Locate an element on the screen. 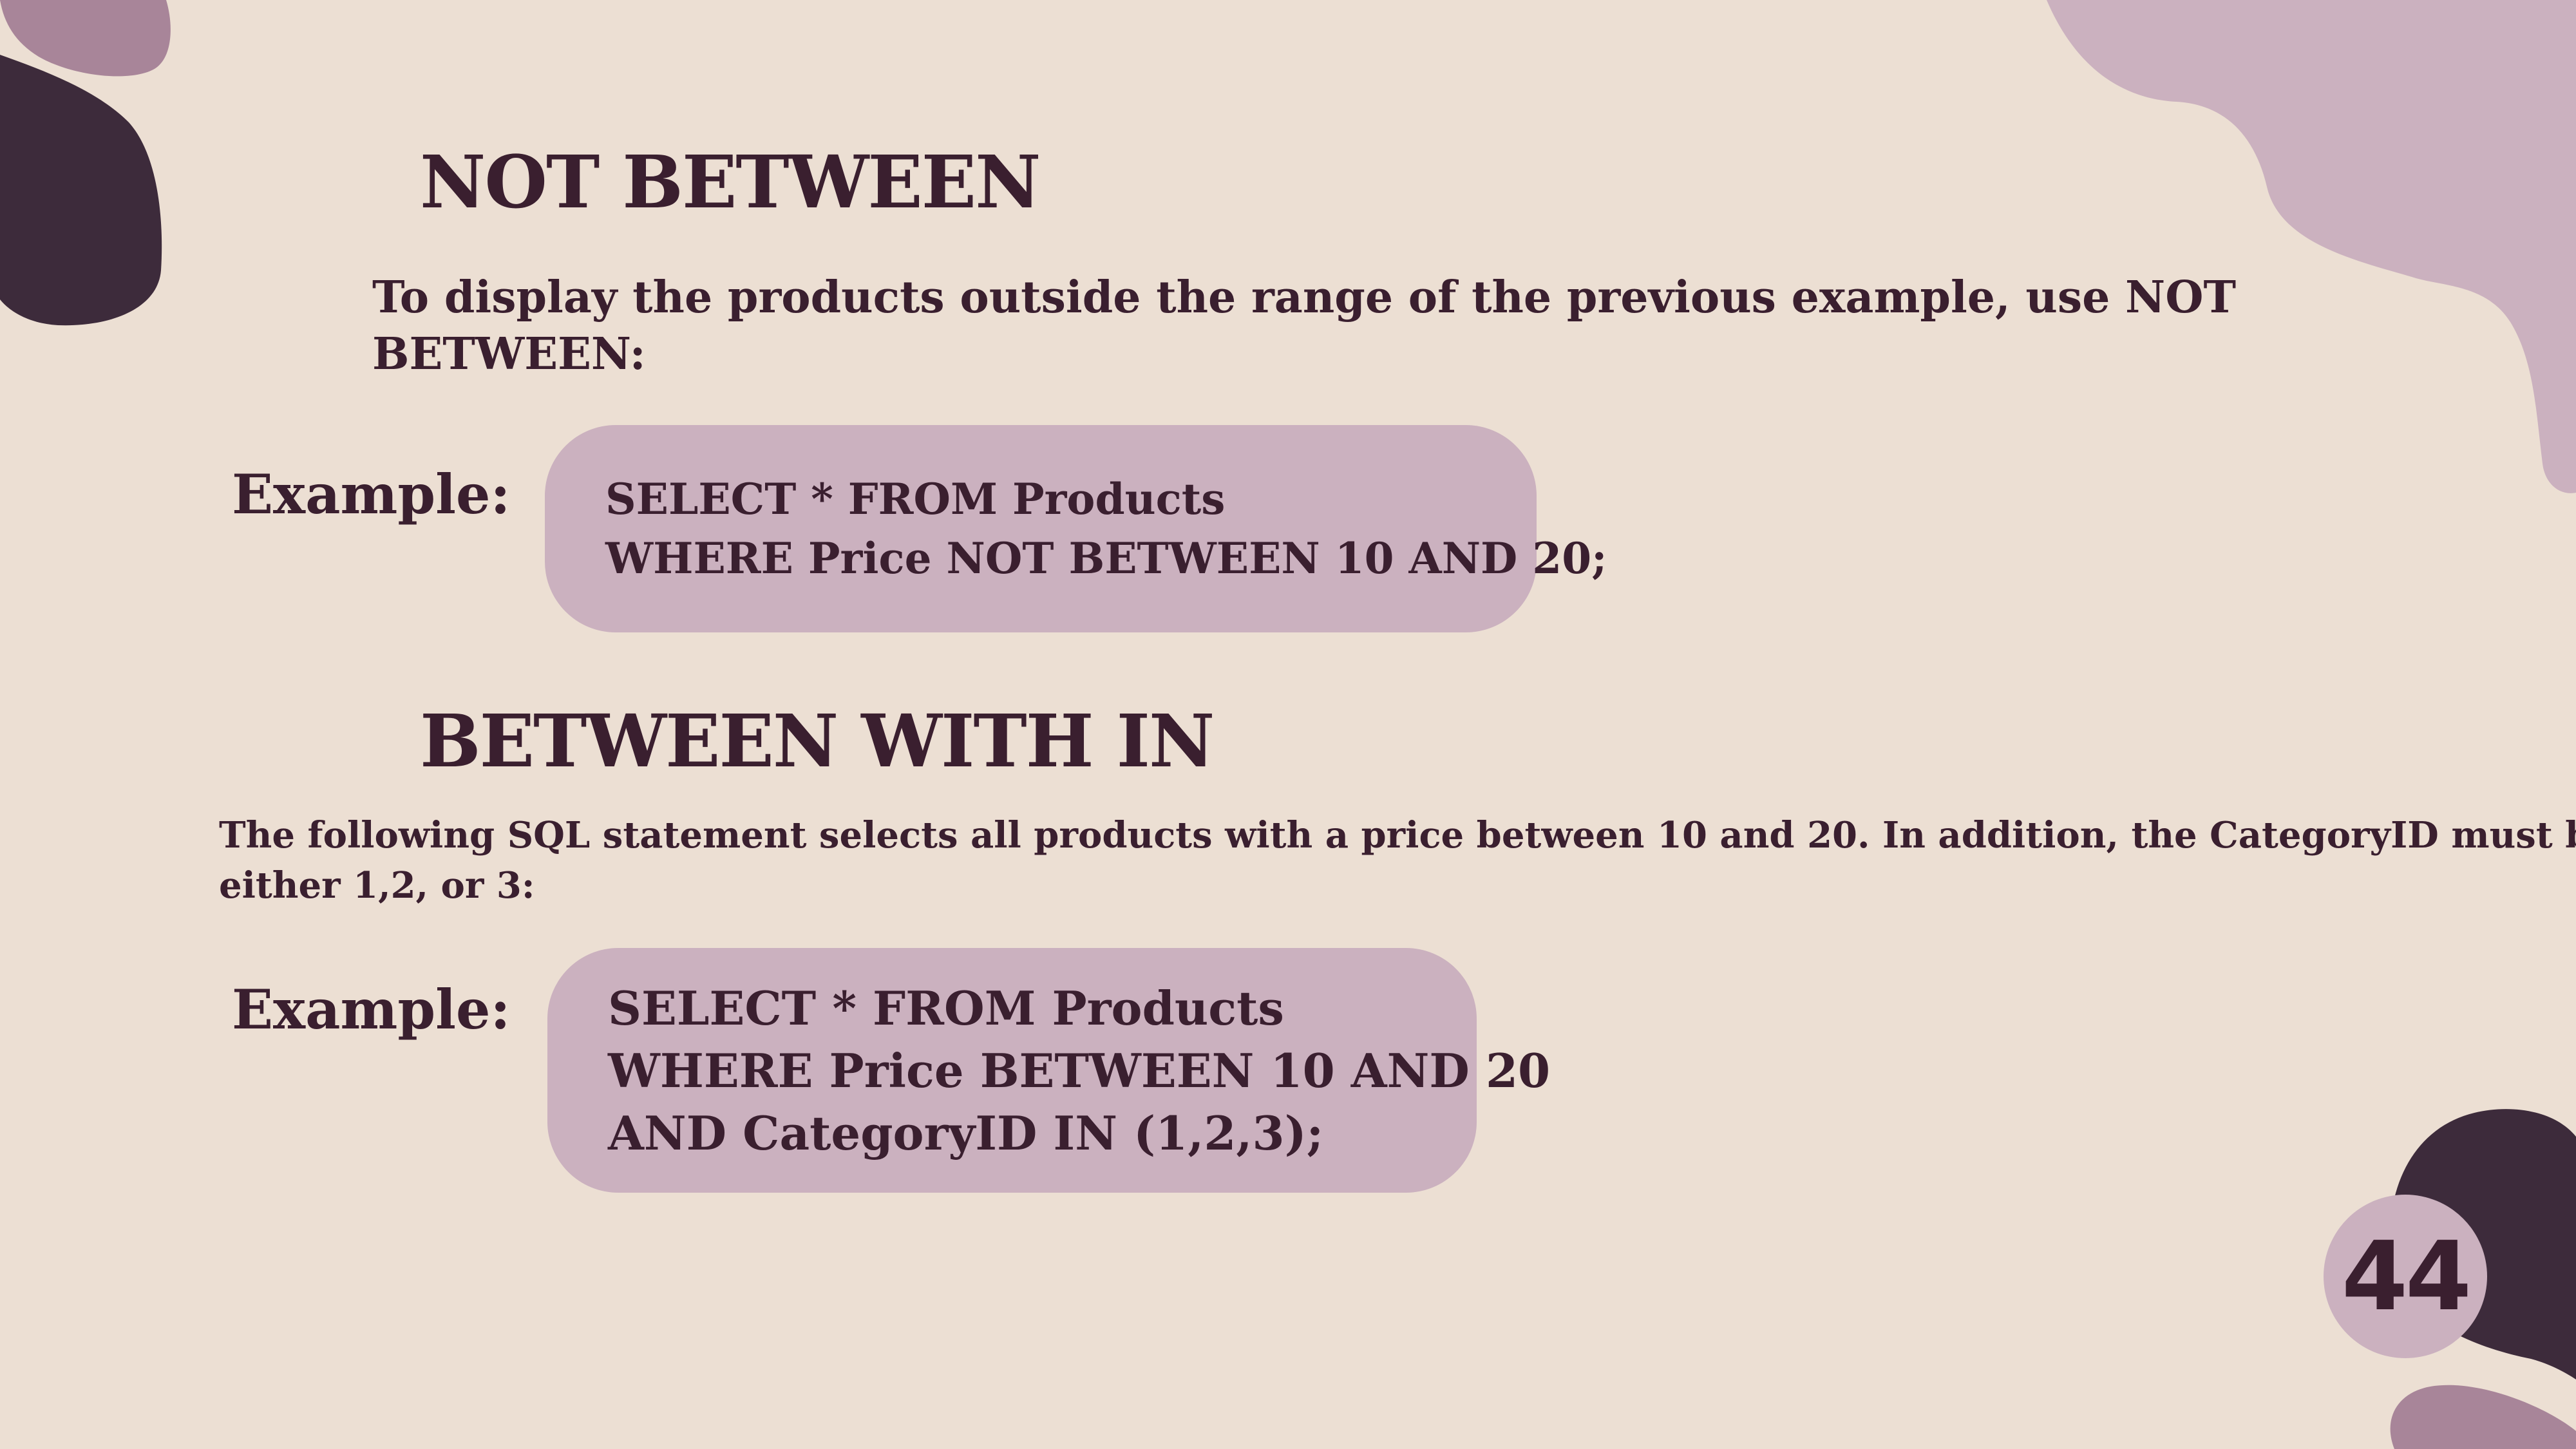 This screenshot has width=2576, height=1449. page-number: 44 is located at coordinates (2405, 1276).